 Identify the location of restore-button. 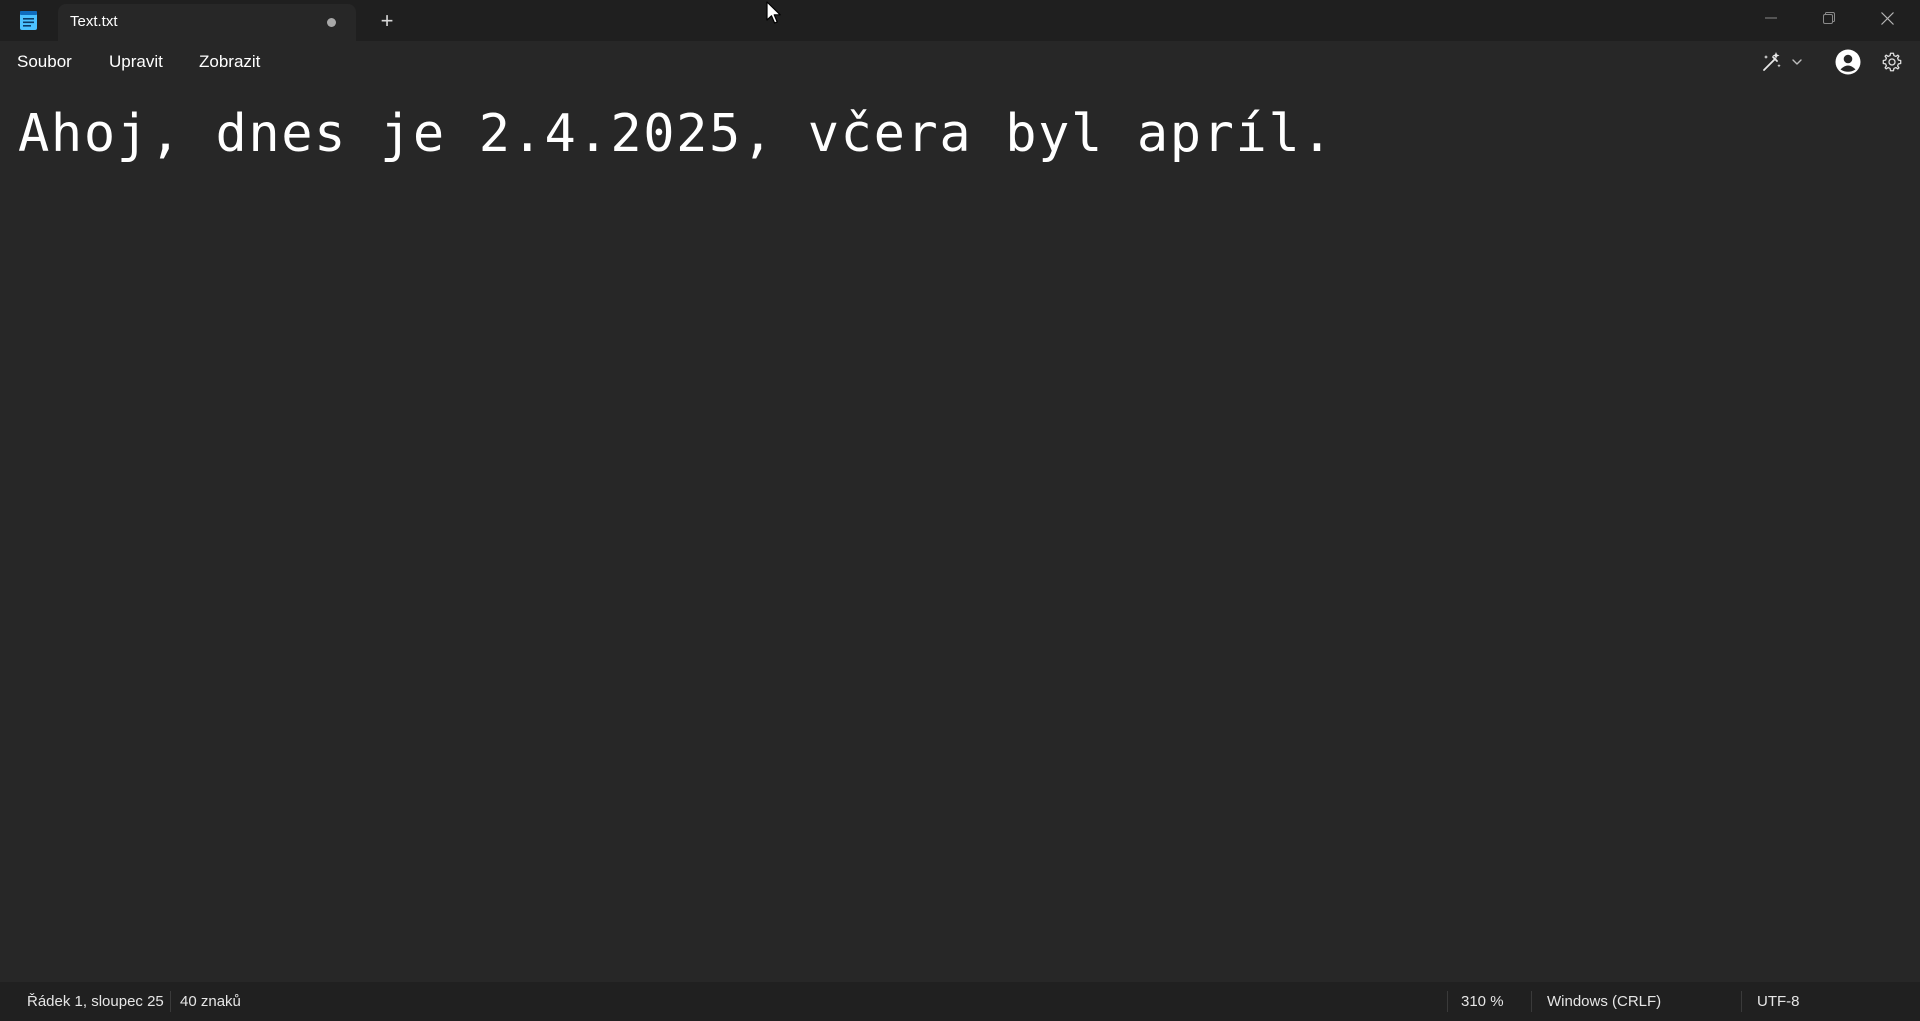
(1829, 18).